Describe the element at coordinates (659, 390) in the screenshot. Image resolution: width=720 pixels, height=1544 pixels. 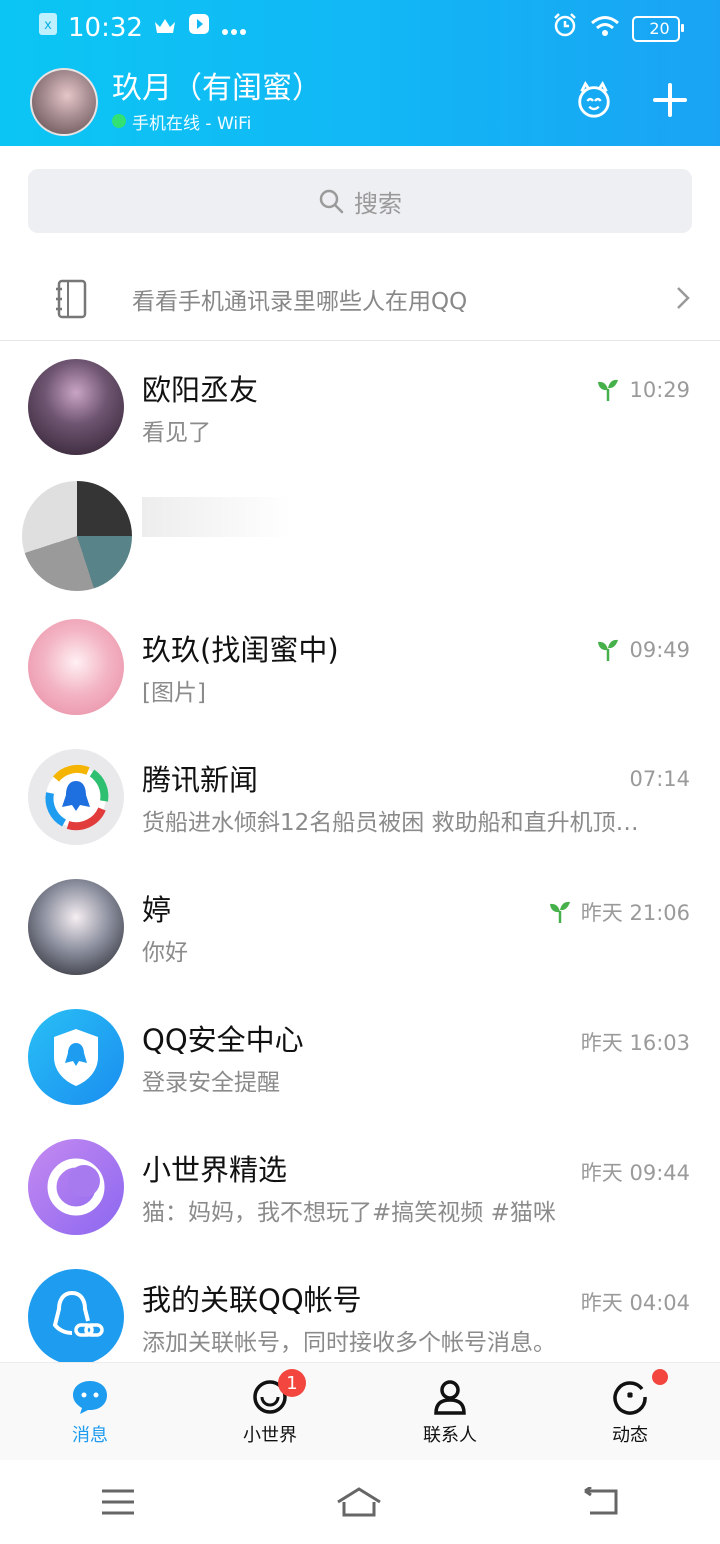
I see `conversation-time: 10:29` at that location.